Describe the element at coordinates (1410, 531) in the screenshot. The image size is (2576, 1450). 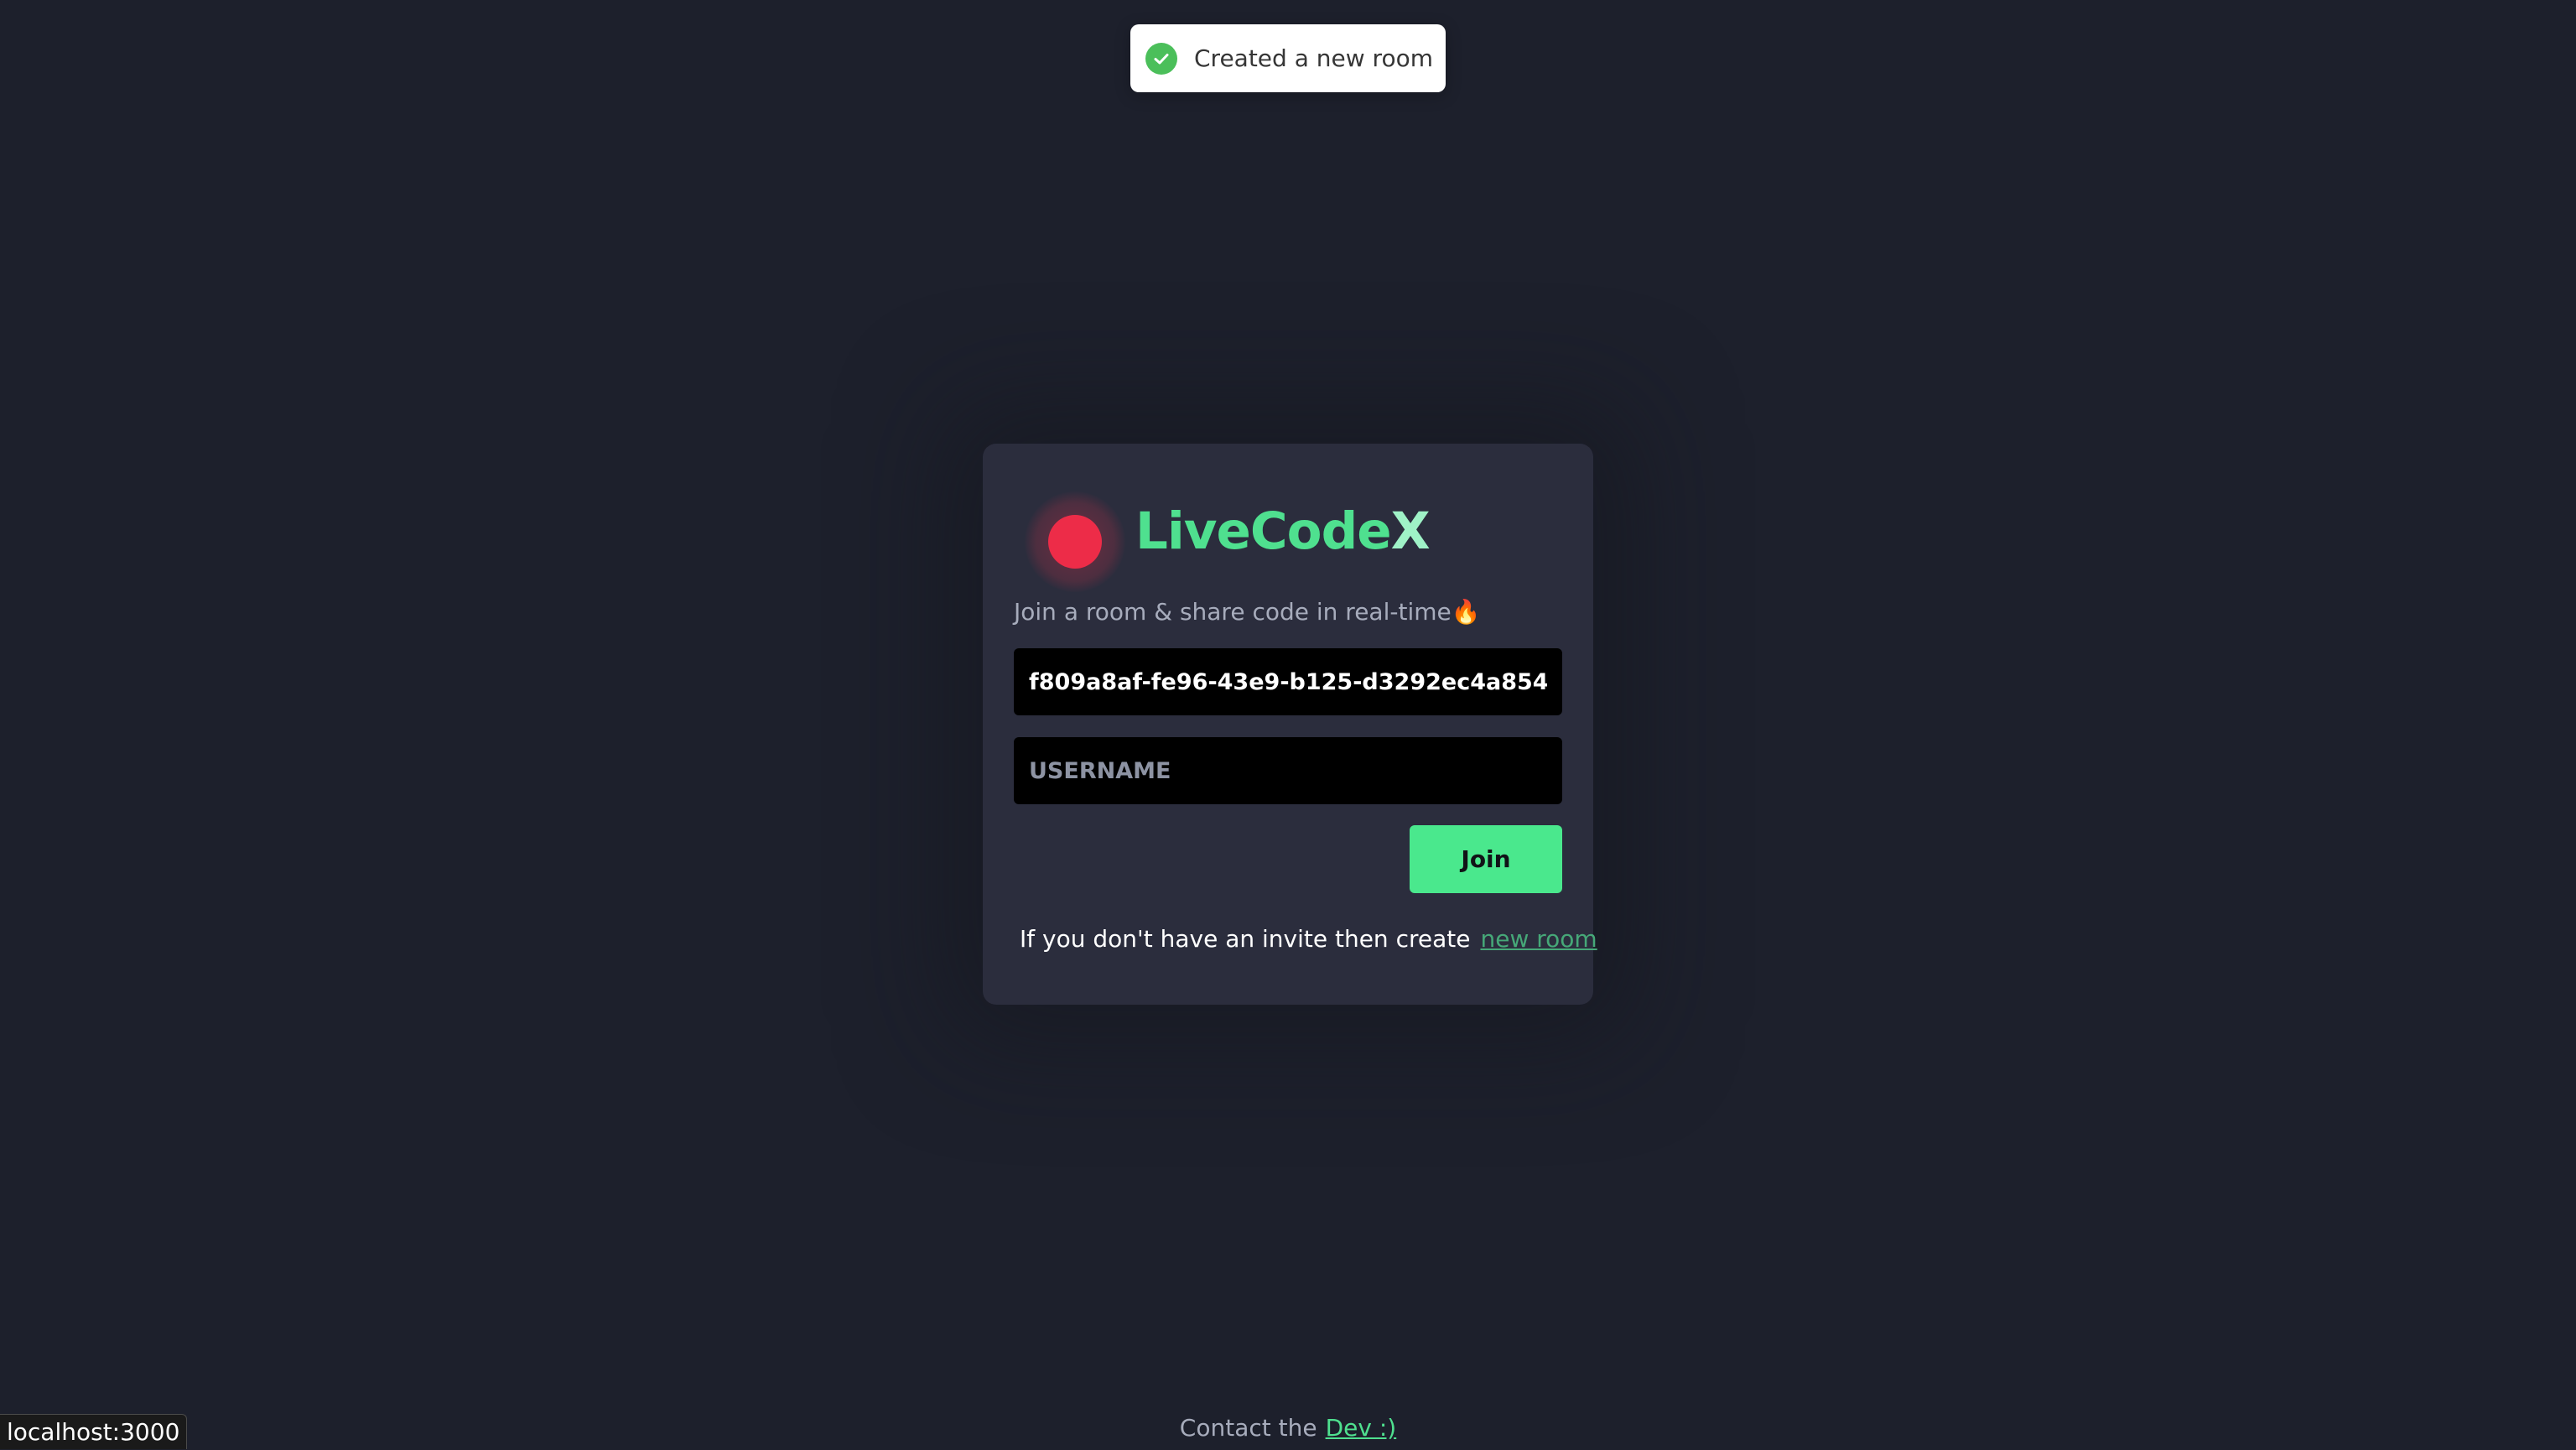
I see `brand-name-suffix: X` at that location.